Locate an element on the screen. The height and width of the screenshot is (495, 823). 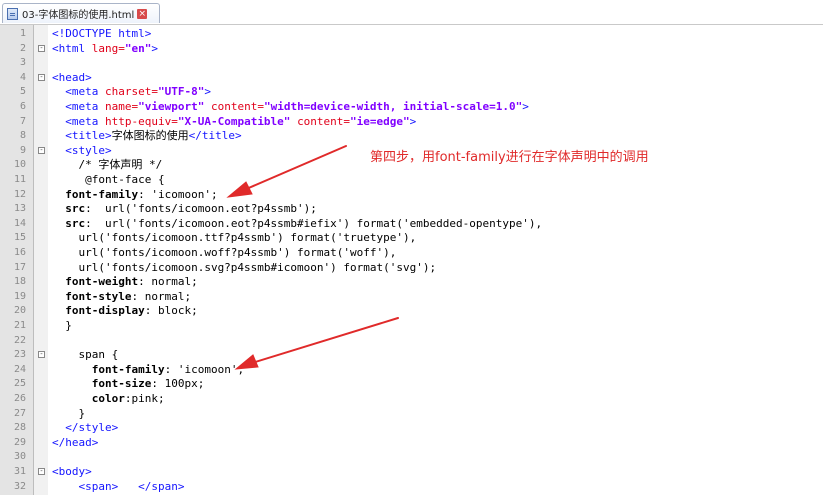
annotation-arrows is located at coordinates (312, 257).